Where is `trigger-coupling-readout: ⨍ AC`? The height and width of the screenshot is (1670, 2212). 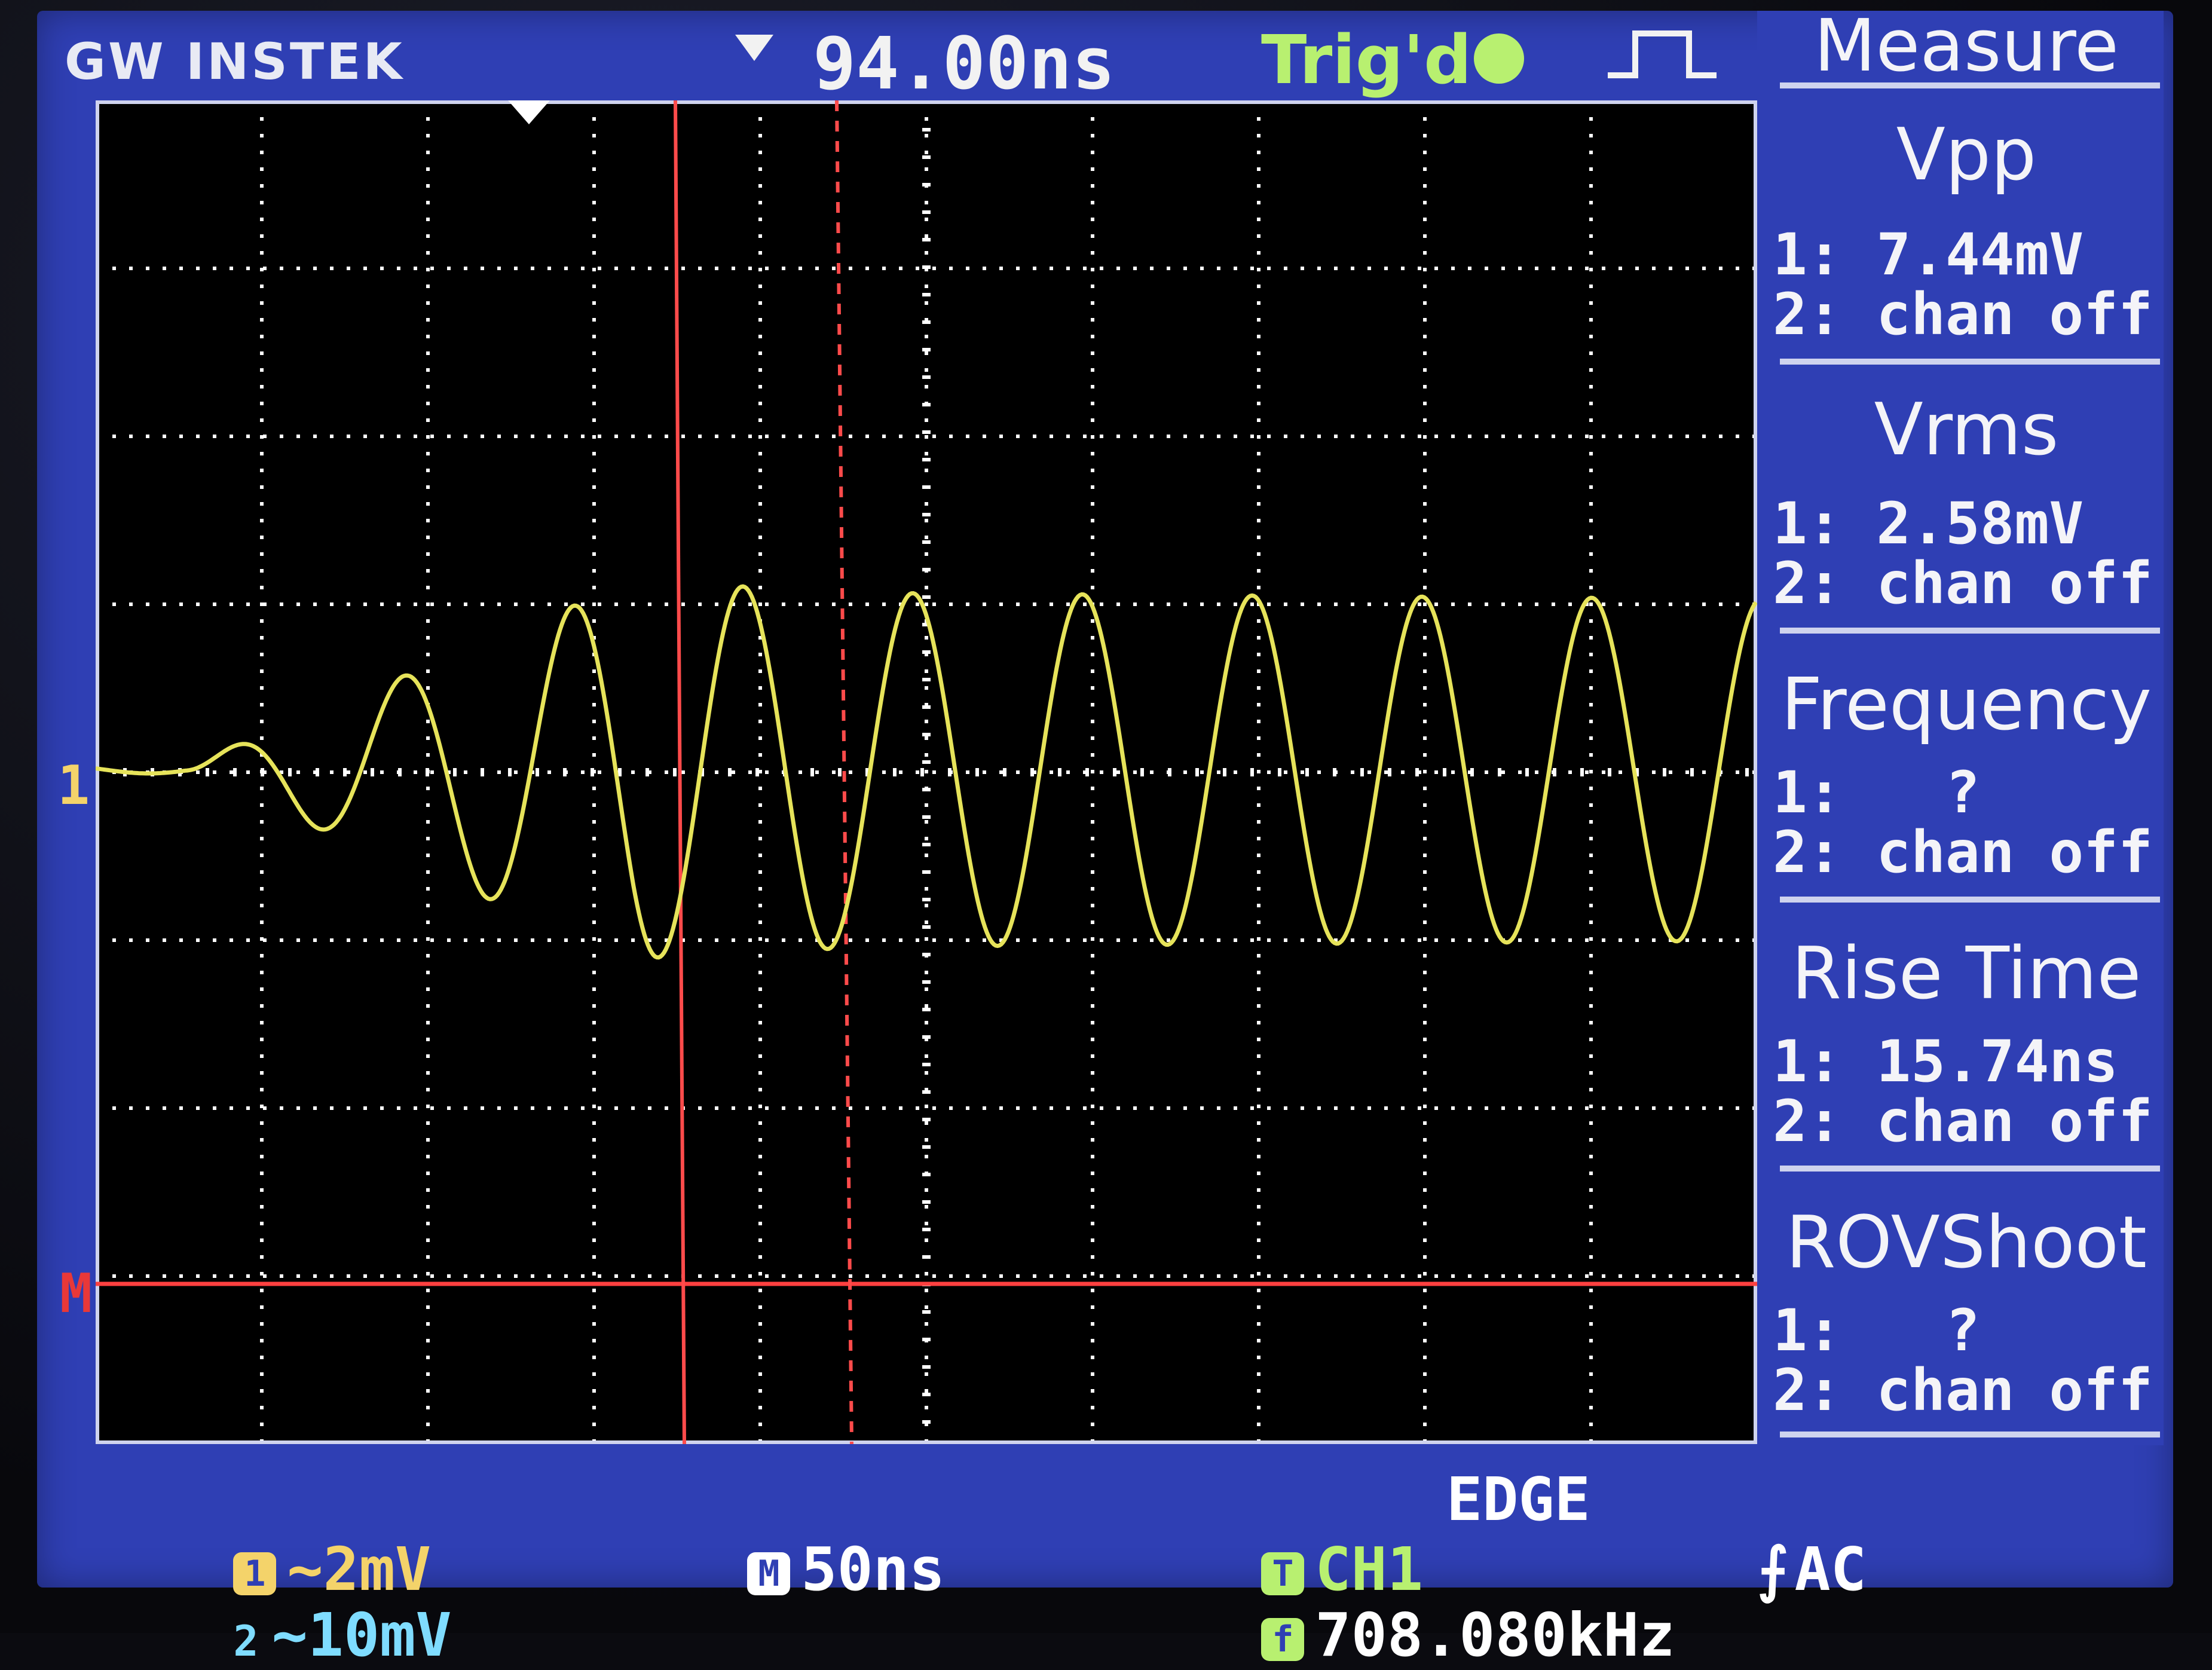 trigger-coupling-readout: ⨍ AC is located at coordinates (1776, 1534).